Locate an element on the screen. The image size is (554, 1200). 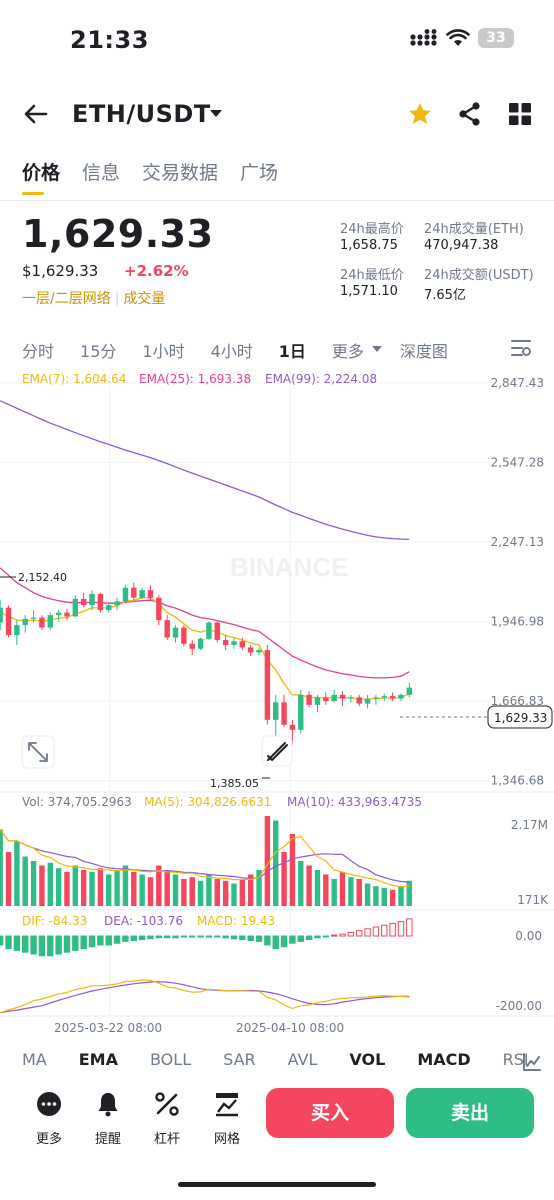
ma10-legend: MA(10): 433,963.4735 is located at coordinates (354, 802).